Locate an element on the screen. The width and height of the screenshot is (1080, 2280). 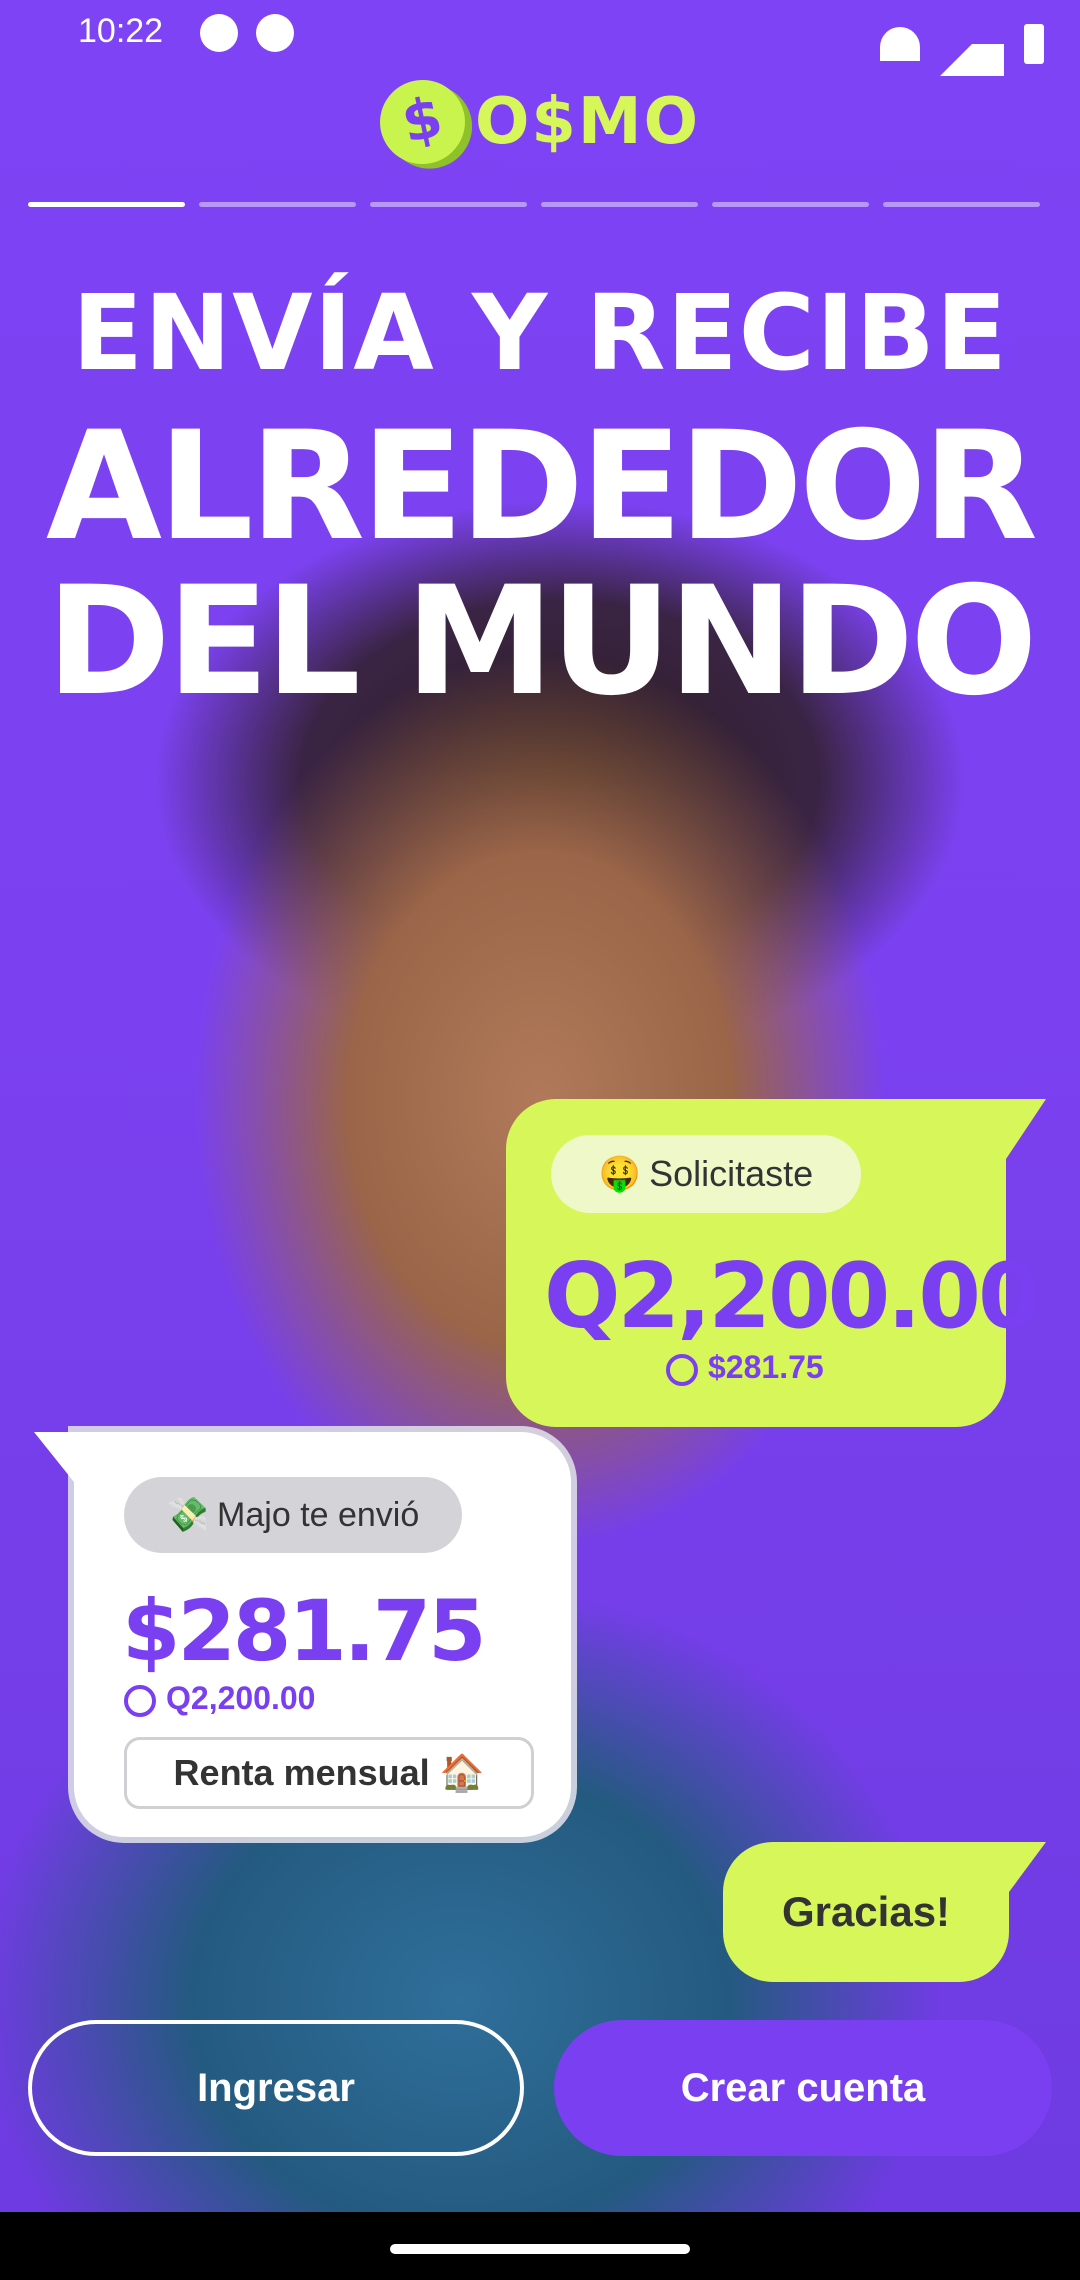
received-label-pill: 💸 Majo te envió is located at coordinates (293, 1515).